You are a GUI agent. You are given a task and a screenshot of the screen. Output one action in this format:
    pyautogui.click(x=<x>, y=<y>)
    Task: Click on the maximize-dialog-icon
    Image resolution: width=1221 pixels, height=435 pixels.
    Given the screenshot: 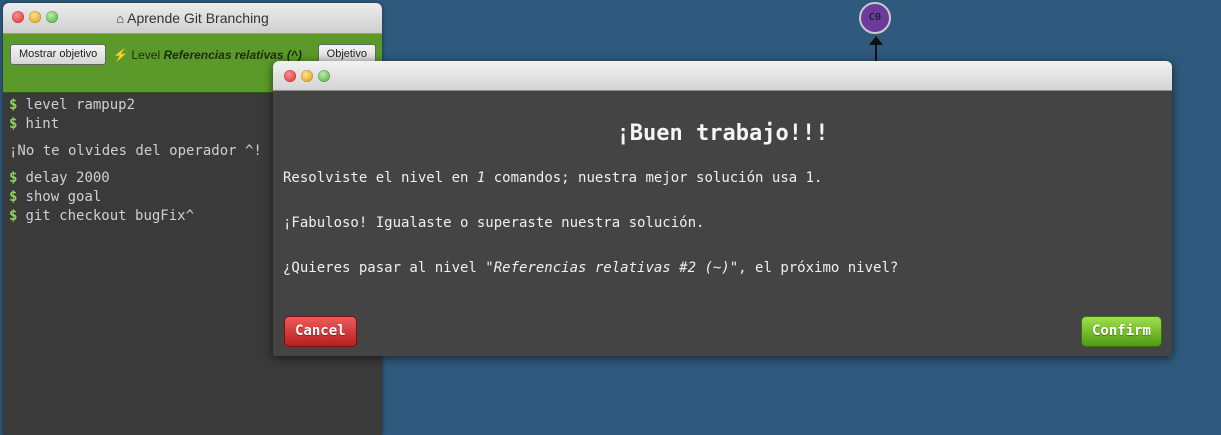 What is the action you would take?
    pyautogui.click(x=324, y=76)
    